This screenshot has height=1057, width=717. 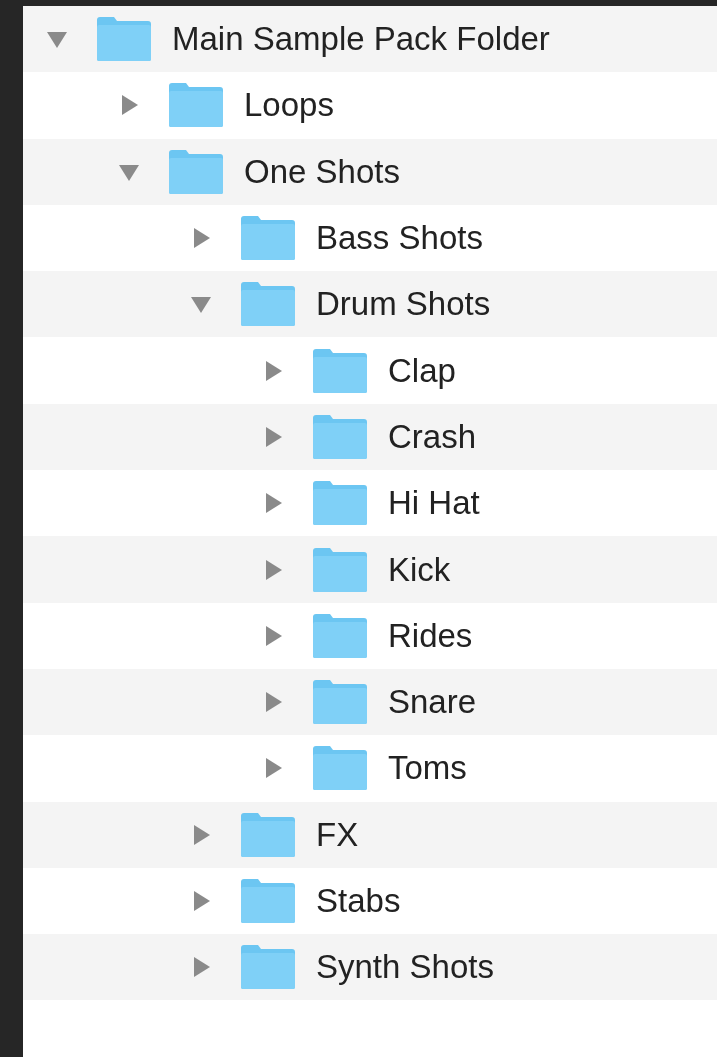 I want to click on folder-name: Kick, so click(x=419, y=569).